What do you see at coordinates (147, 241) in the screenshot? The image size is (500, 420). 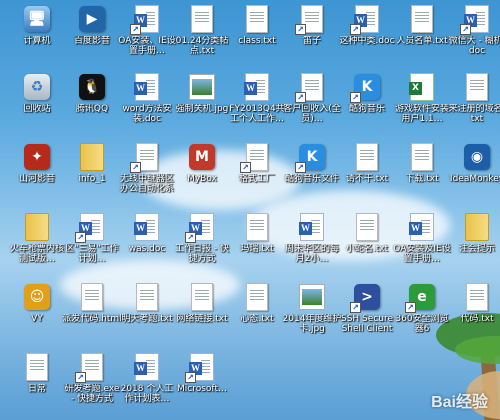 I see `desktop-icon: was.doc` at bounding box center [147, 241].